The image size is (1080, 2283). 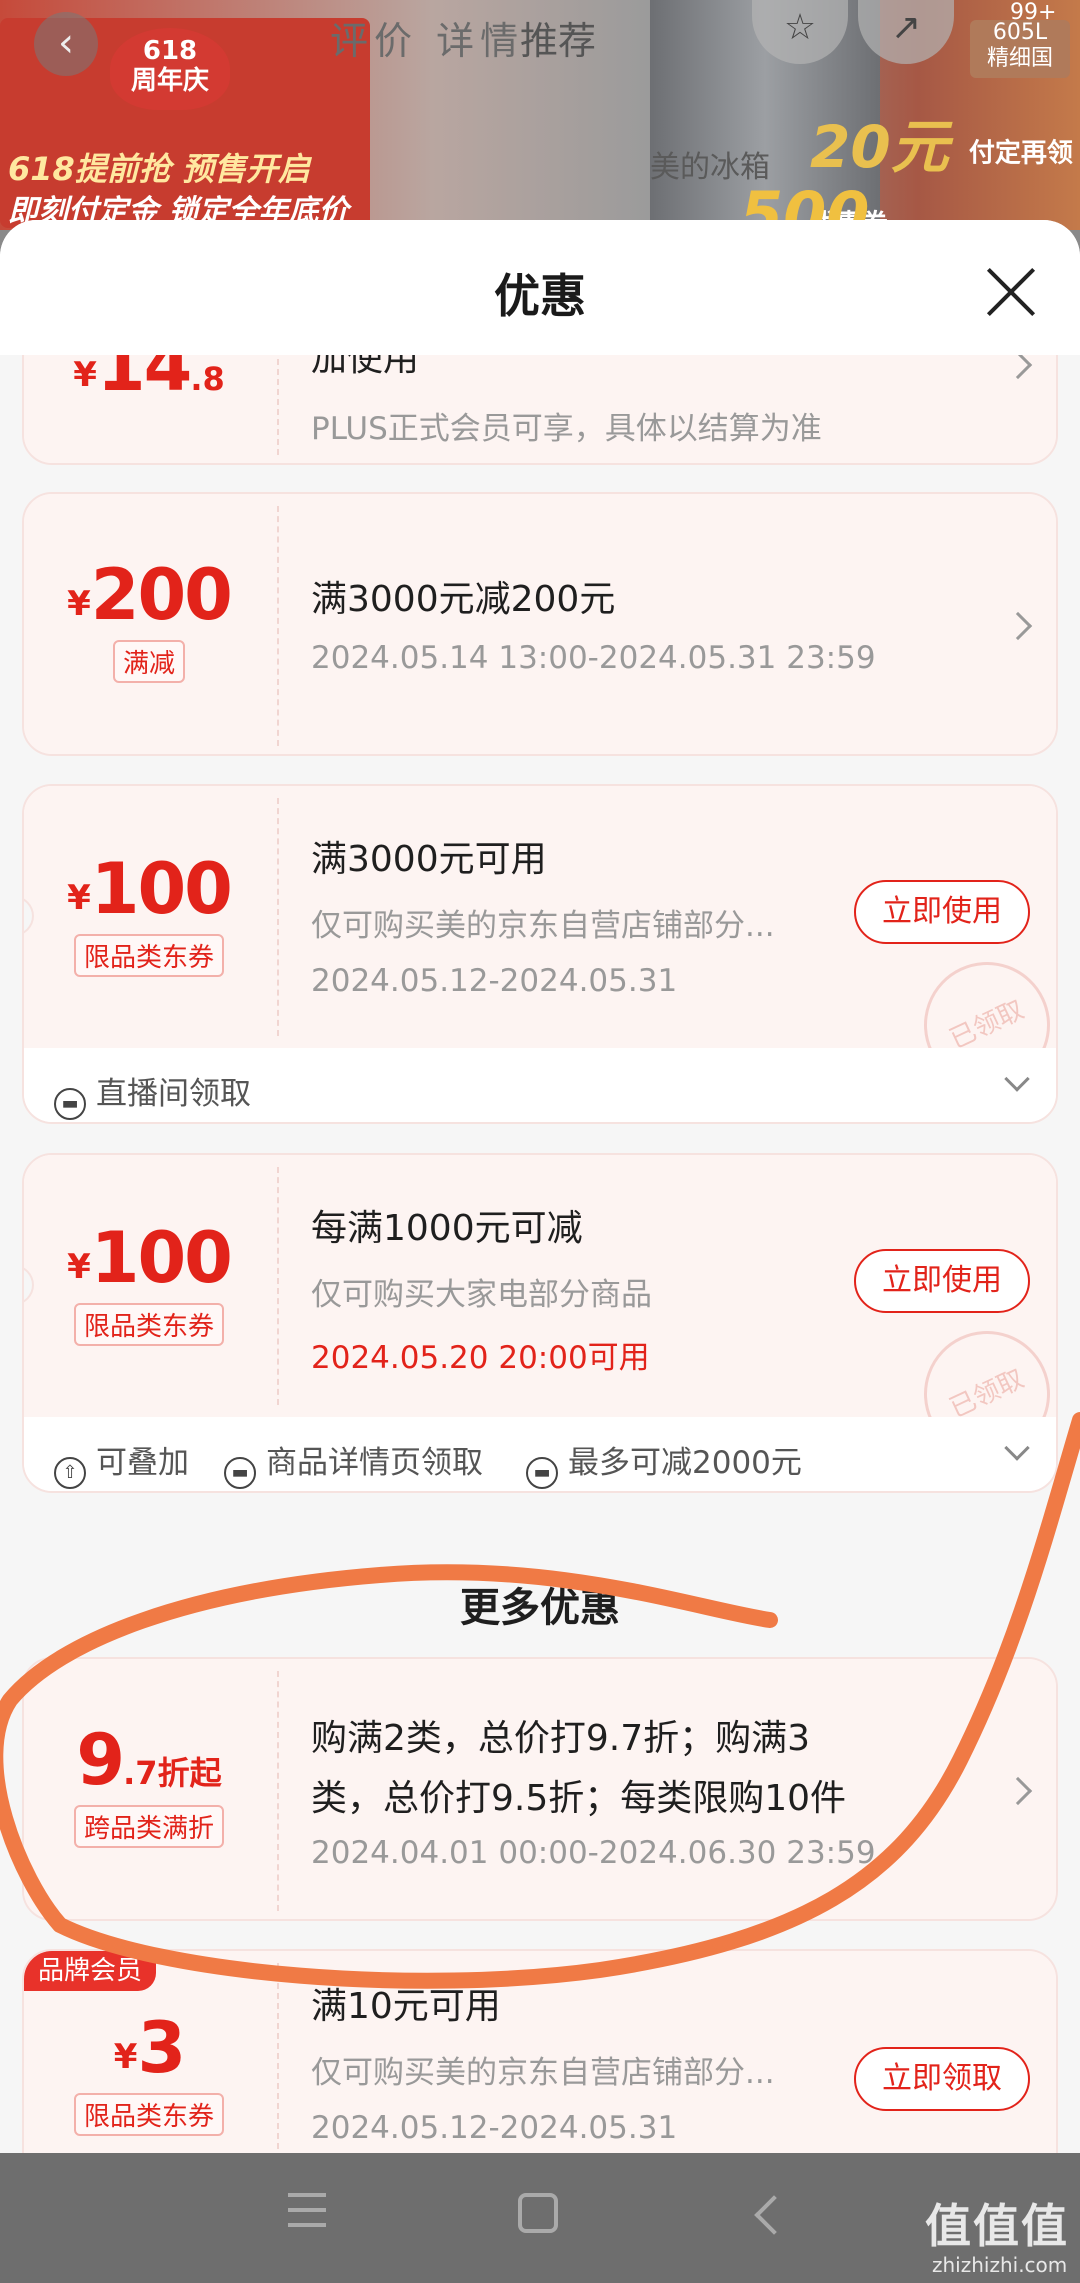 I want to click on claim-now-button: 立即领取, so click(x=942, y=2079).